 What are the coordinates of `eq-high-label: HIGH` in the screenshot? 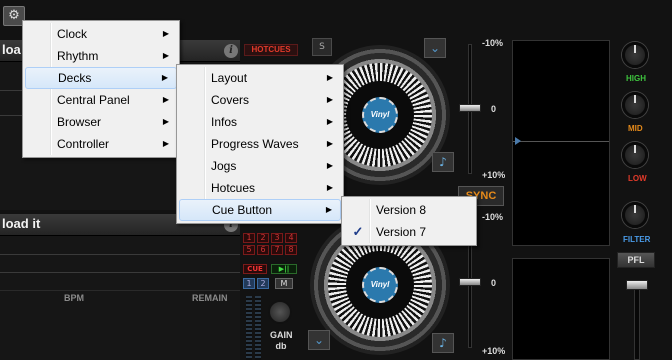 It's located at (636, 78).